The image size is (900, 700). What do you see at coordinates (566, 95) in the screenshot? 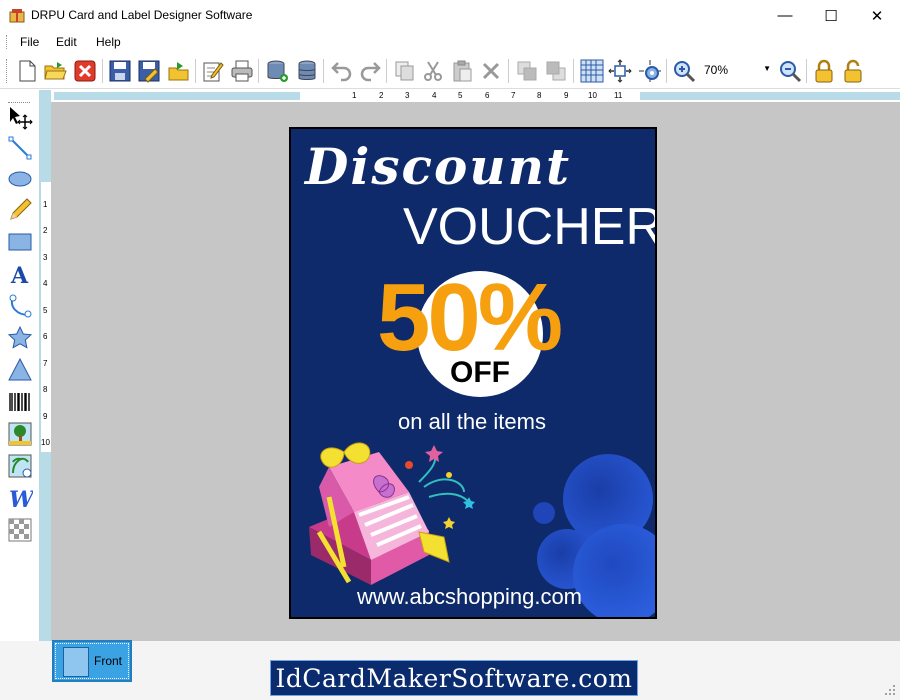
I see `hruler-number: 9` at bounding box center [566, 95].